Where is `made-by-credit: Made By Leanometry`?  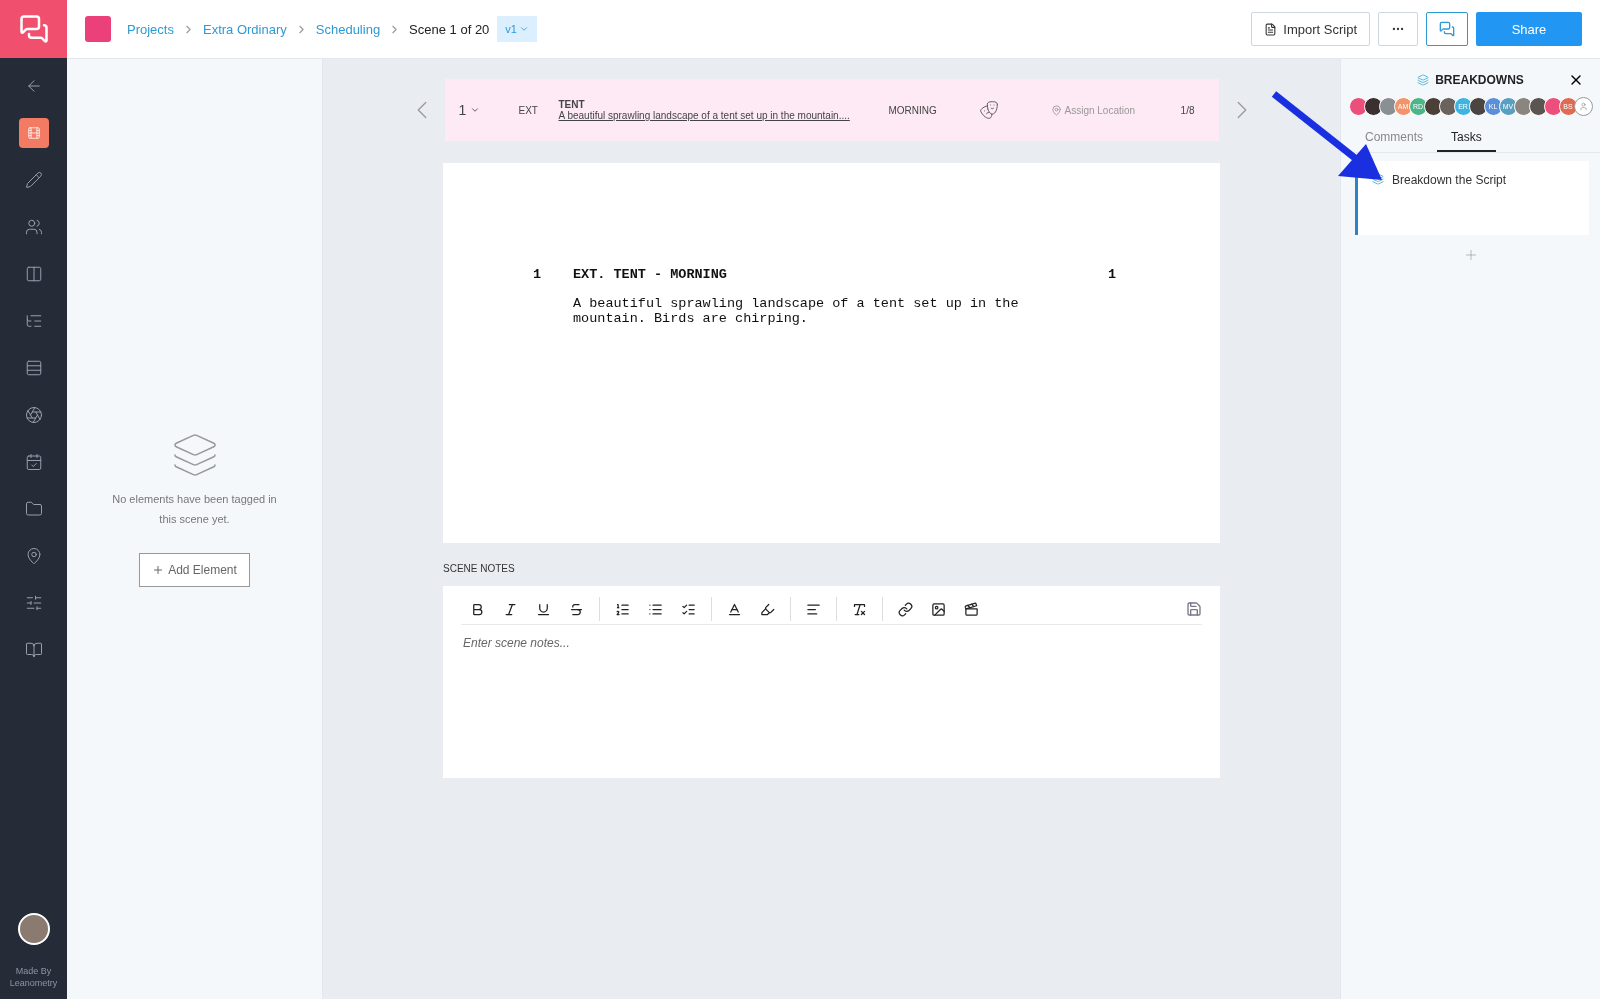 made-by-credit: Made By Leanometry is located at coordinates (33, 977).